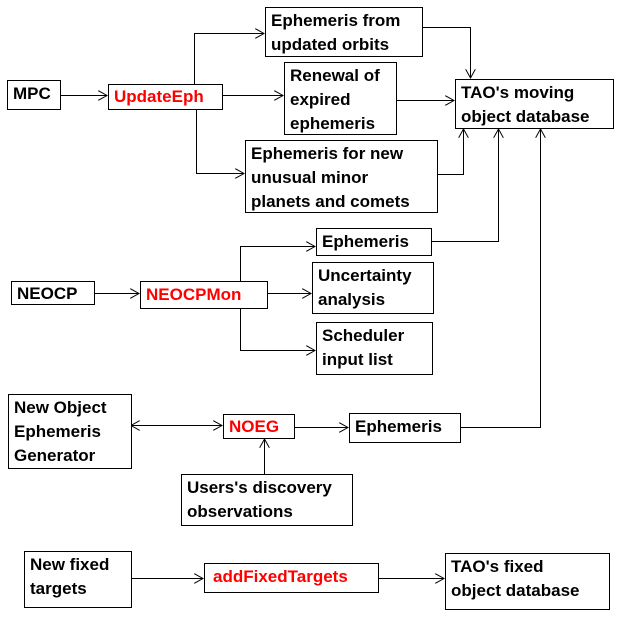 Image resolution: width=624 pixels, height=624 pixels. I want to click on node-tao-moving-db: TAO's moving object database, so click(534, 104).